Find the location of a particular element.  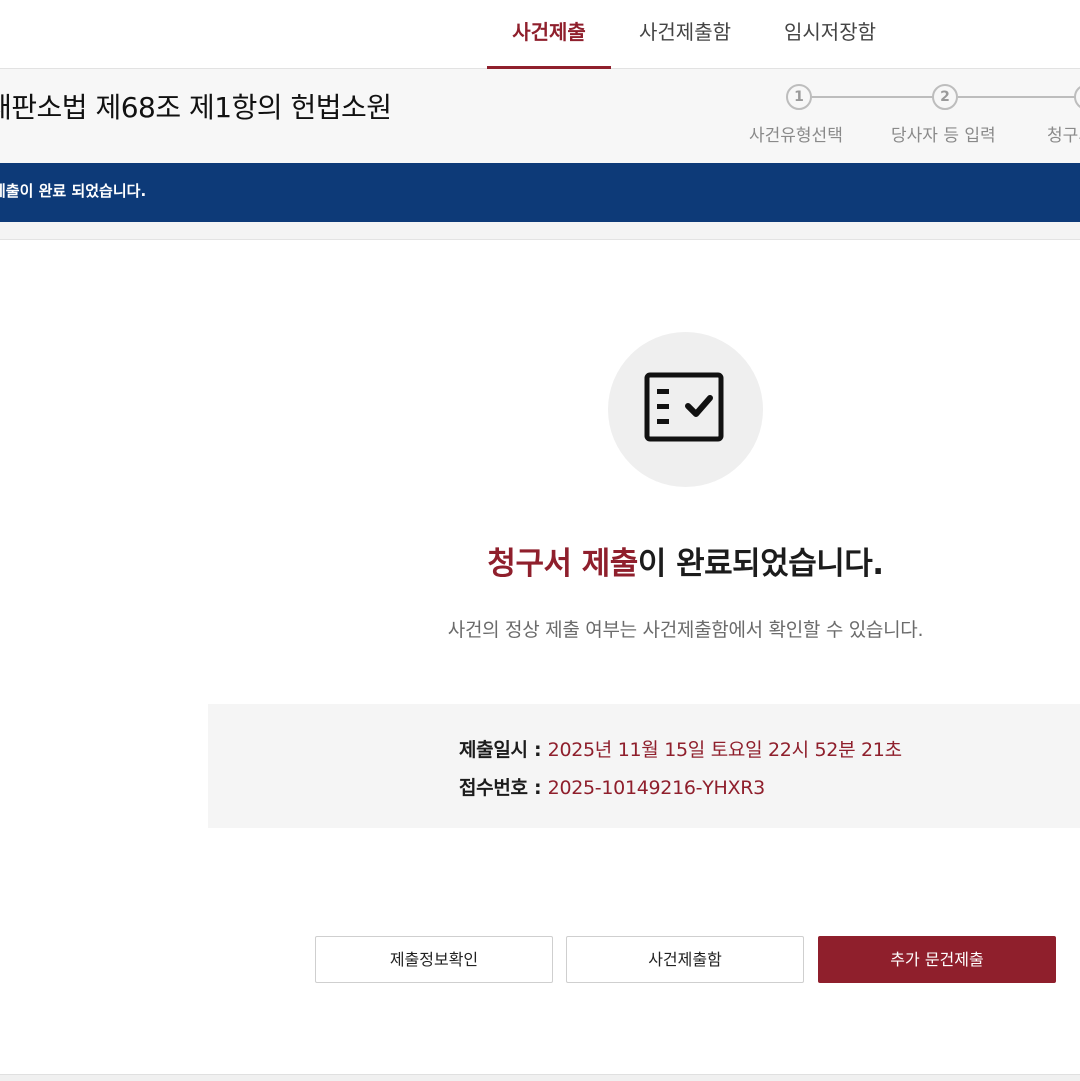

submission-datetime-value: 2025년 11월 15일 토요일 22시 52분 21초 is located at coordinates (724, 750).